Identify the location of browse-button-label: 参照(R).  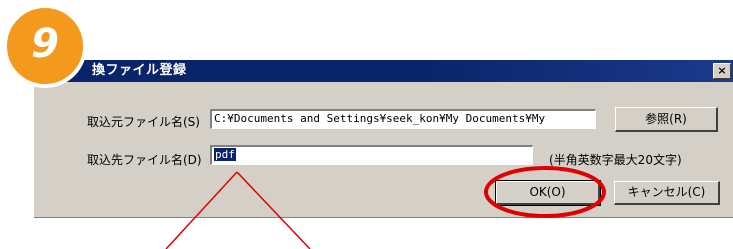
(666, 119).